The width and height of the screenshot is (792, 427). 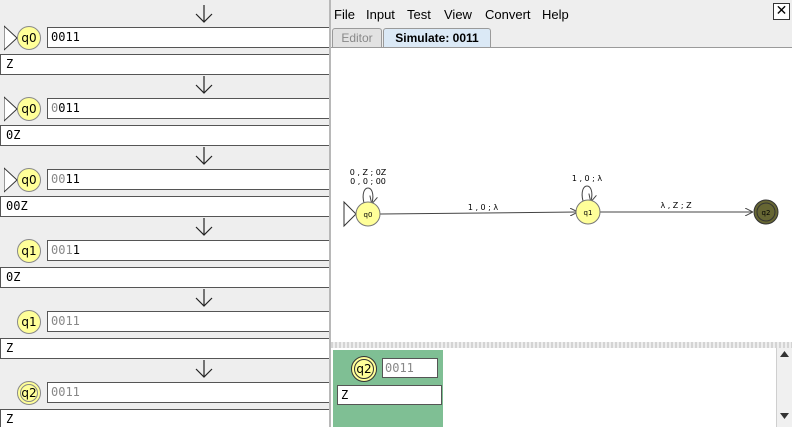 What do you see at coordinates (483, 207) in the screenshot?
I see `transition-label-q0-q1: 1 , 0 ; λ` at bounding box center [483, 207].